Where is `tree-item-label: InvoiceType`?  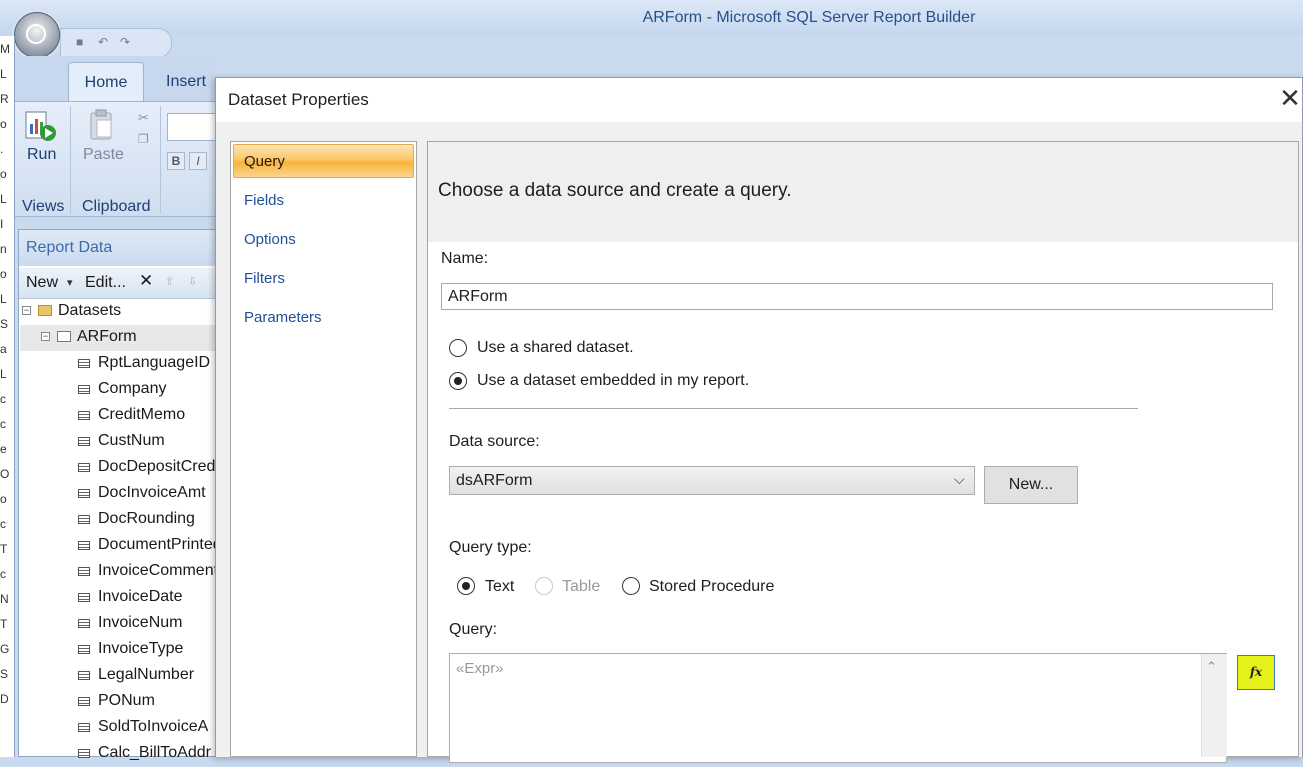
tree-item-label: InvoiceType is located at coordinates (141, 648).